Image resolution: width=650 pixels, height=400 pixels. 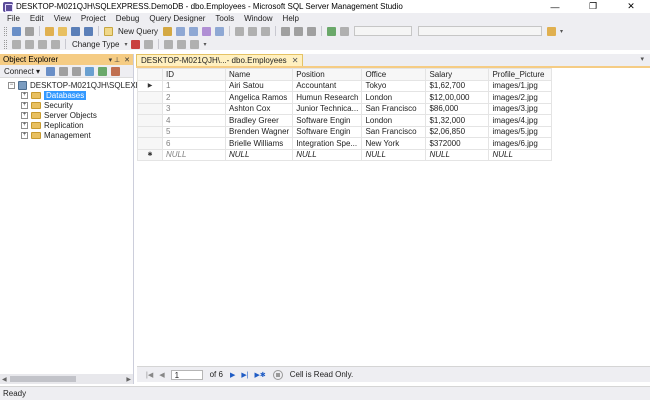 I want to click on close-button: ✕, so click(x=631, y=6).